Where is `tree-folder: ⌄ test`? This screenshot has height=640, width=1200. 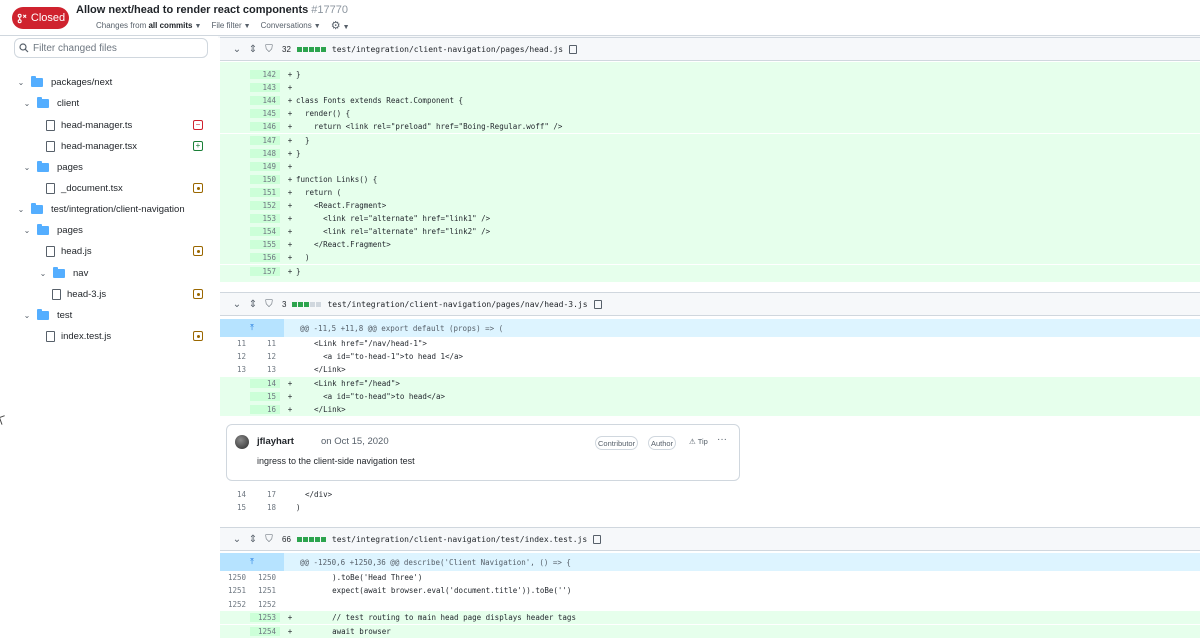 tree-folder: ⌄ test is located at coordinates (47, 315).